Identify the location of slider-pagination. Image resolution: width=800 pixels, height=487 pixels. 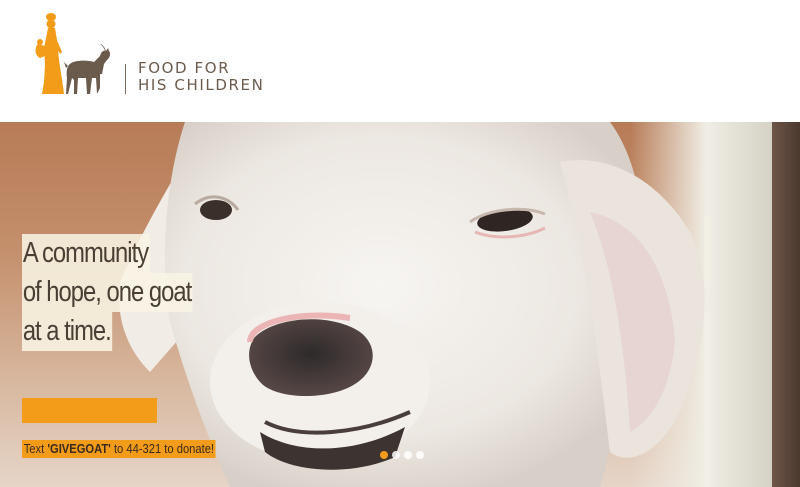
(402, 456).